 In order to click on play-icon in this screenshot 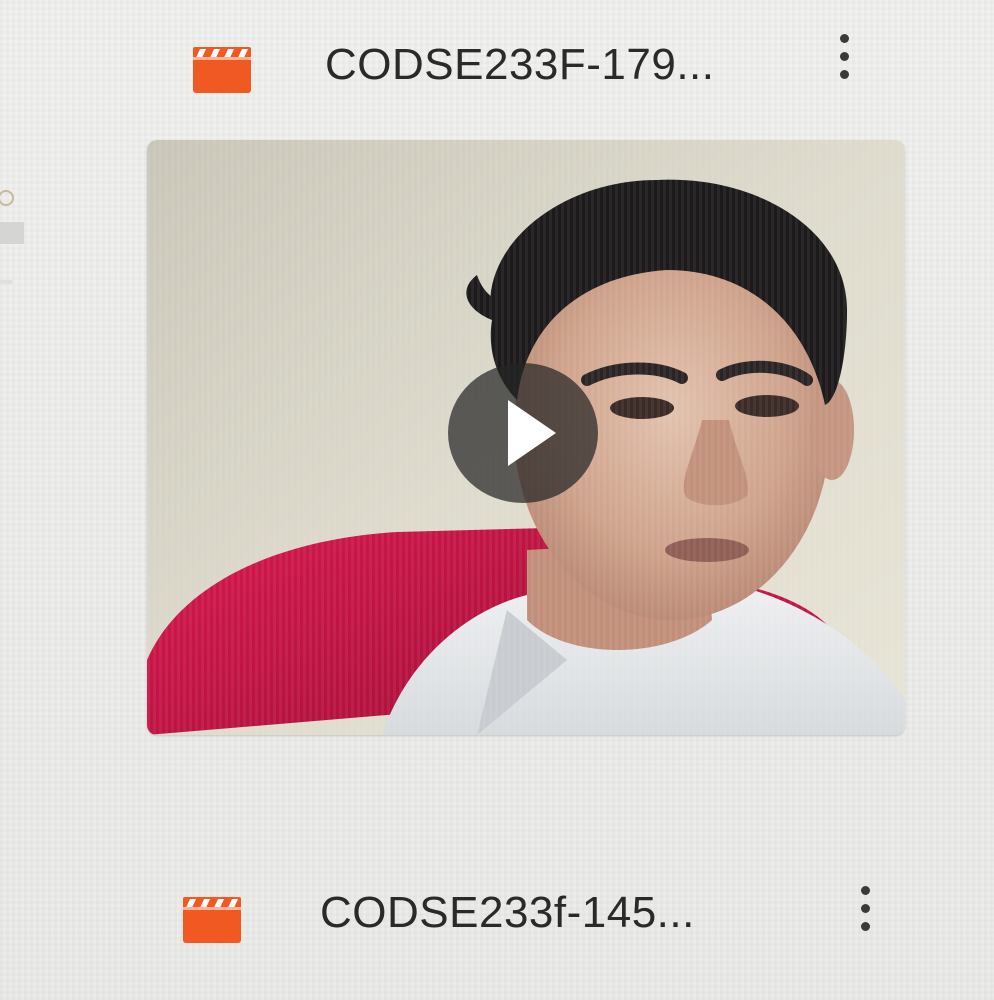, I will do `click(523, 433)`.